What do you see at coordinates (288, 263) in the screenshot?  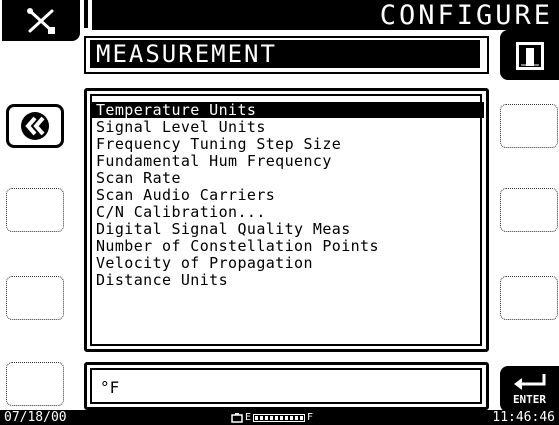 I see `menu-item-velocity-of-propagation: Velocity of Propagation` at bounding box center [288, 263].